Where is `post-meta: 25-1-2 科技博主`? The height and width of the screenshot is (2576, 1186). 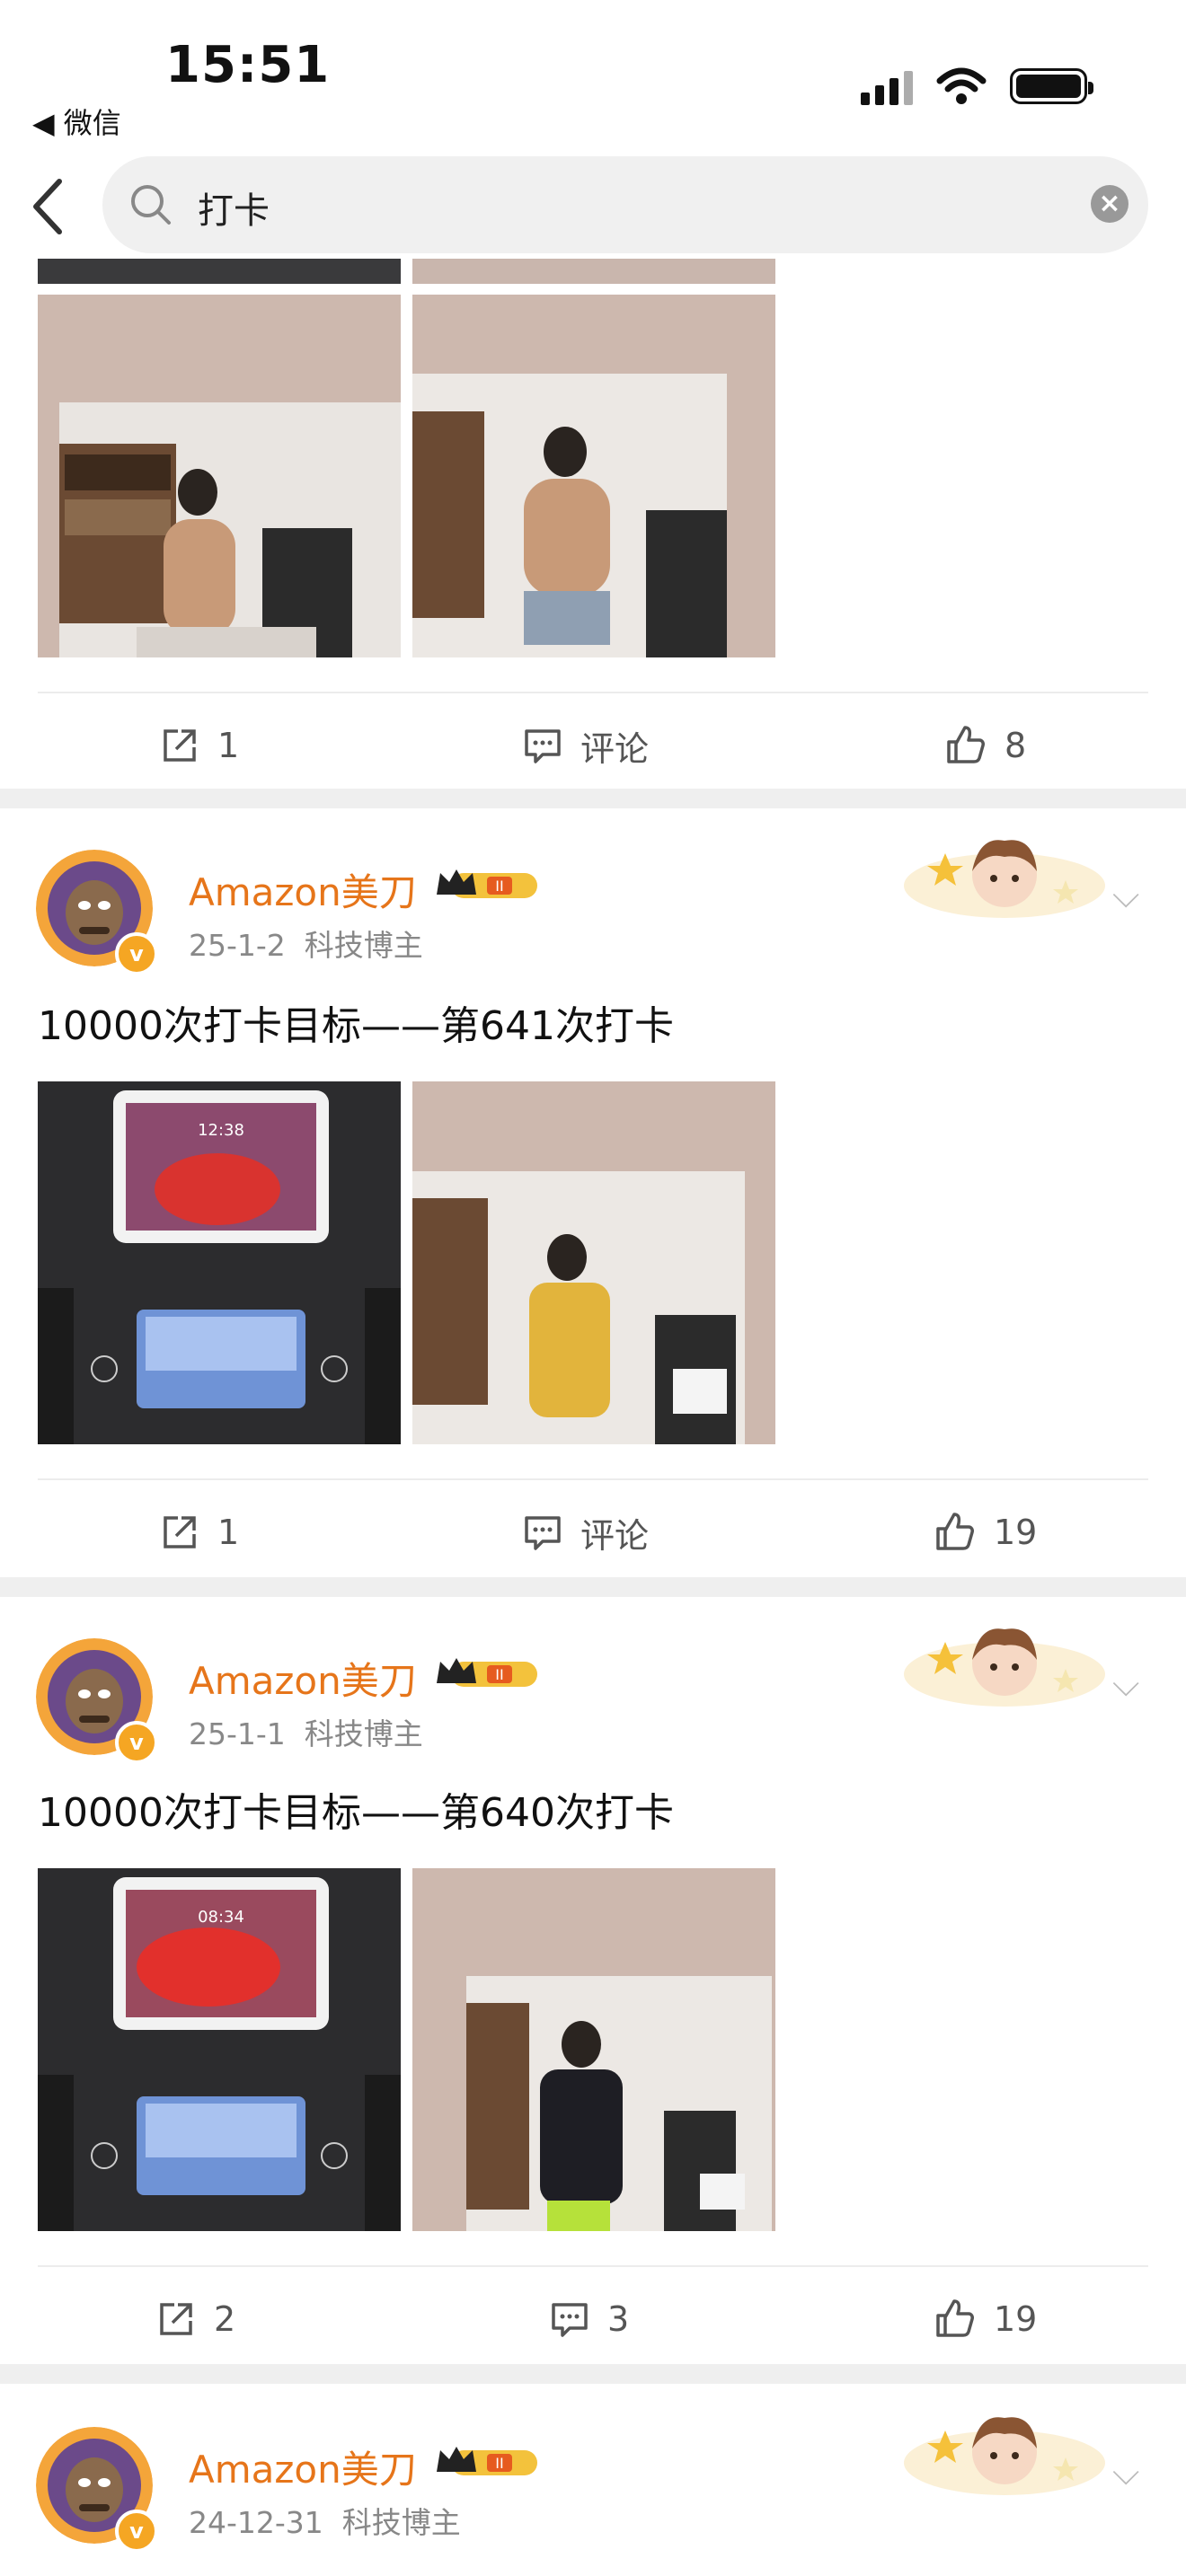 post-meta: 25-1-2 科技博主 is located at coordinates (306, 943).